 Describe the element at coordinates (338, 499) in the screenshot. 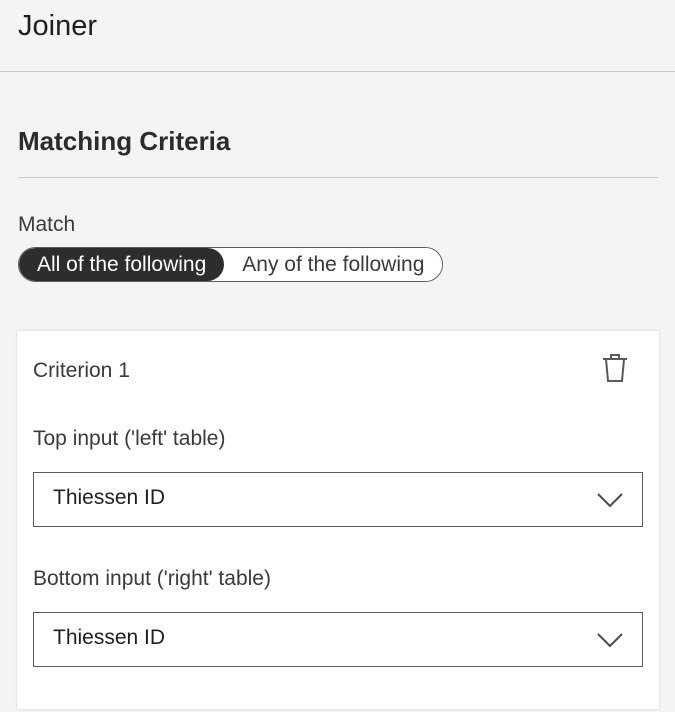

I see `top-input-select: Thiessen ID` at that location.